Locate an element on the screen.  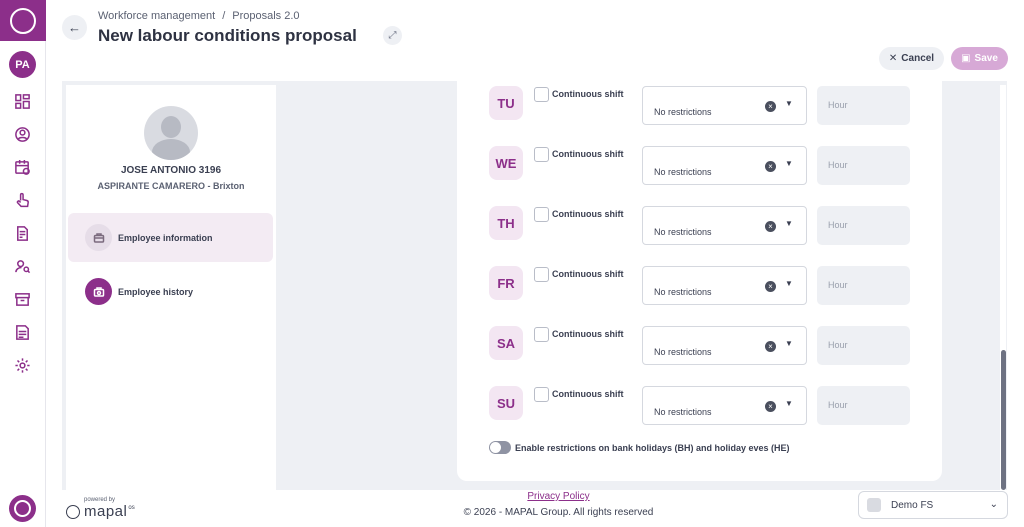
organization-select: Demo FS ⌄ is located at coordinates (933, 505).